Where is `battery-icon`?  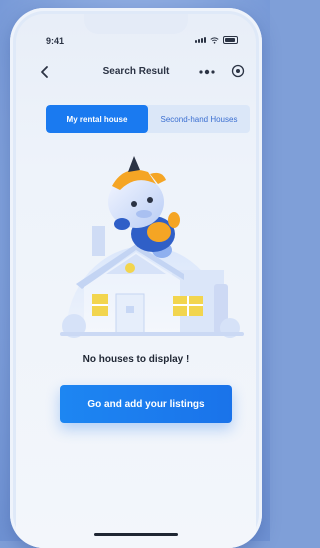
battery-icon is located at coordinates (230, 40).